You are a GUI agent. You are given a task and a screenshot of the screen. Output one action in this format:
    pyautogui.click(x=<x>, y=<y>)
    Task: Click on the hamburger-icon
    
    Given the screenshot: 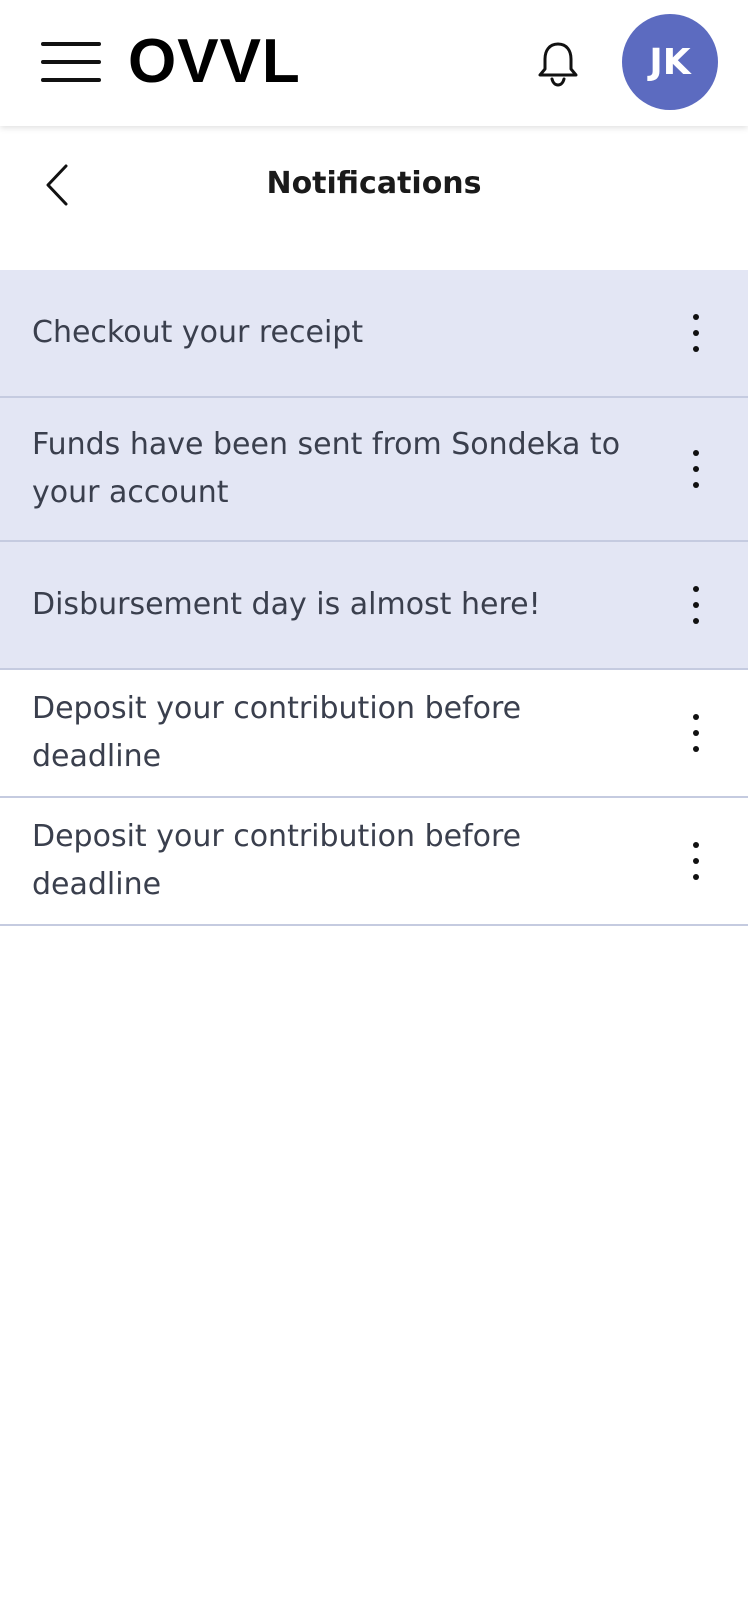 What is the action you would take?
    pyautogui.click(x=71, y=44)
    